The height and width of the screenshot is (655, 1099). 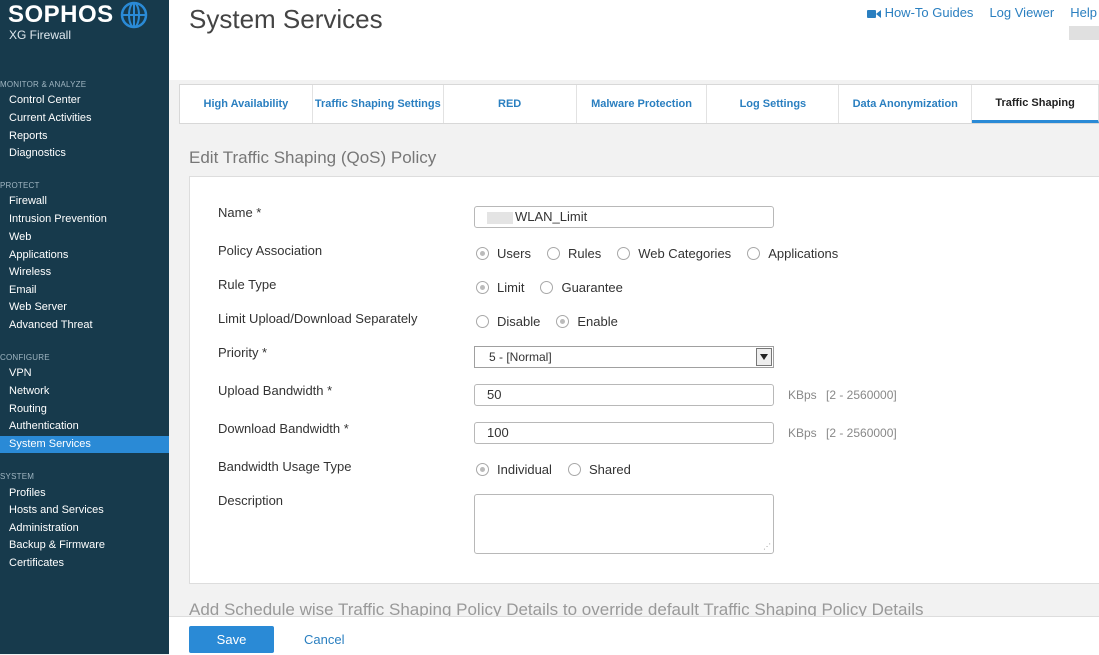 I want to click on radio-enable: Enable, so click(x=587, y=321).